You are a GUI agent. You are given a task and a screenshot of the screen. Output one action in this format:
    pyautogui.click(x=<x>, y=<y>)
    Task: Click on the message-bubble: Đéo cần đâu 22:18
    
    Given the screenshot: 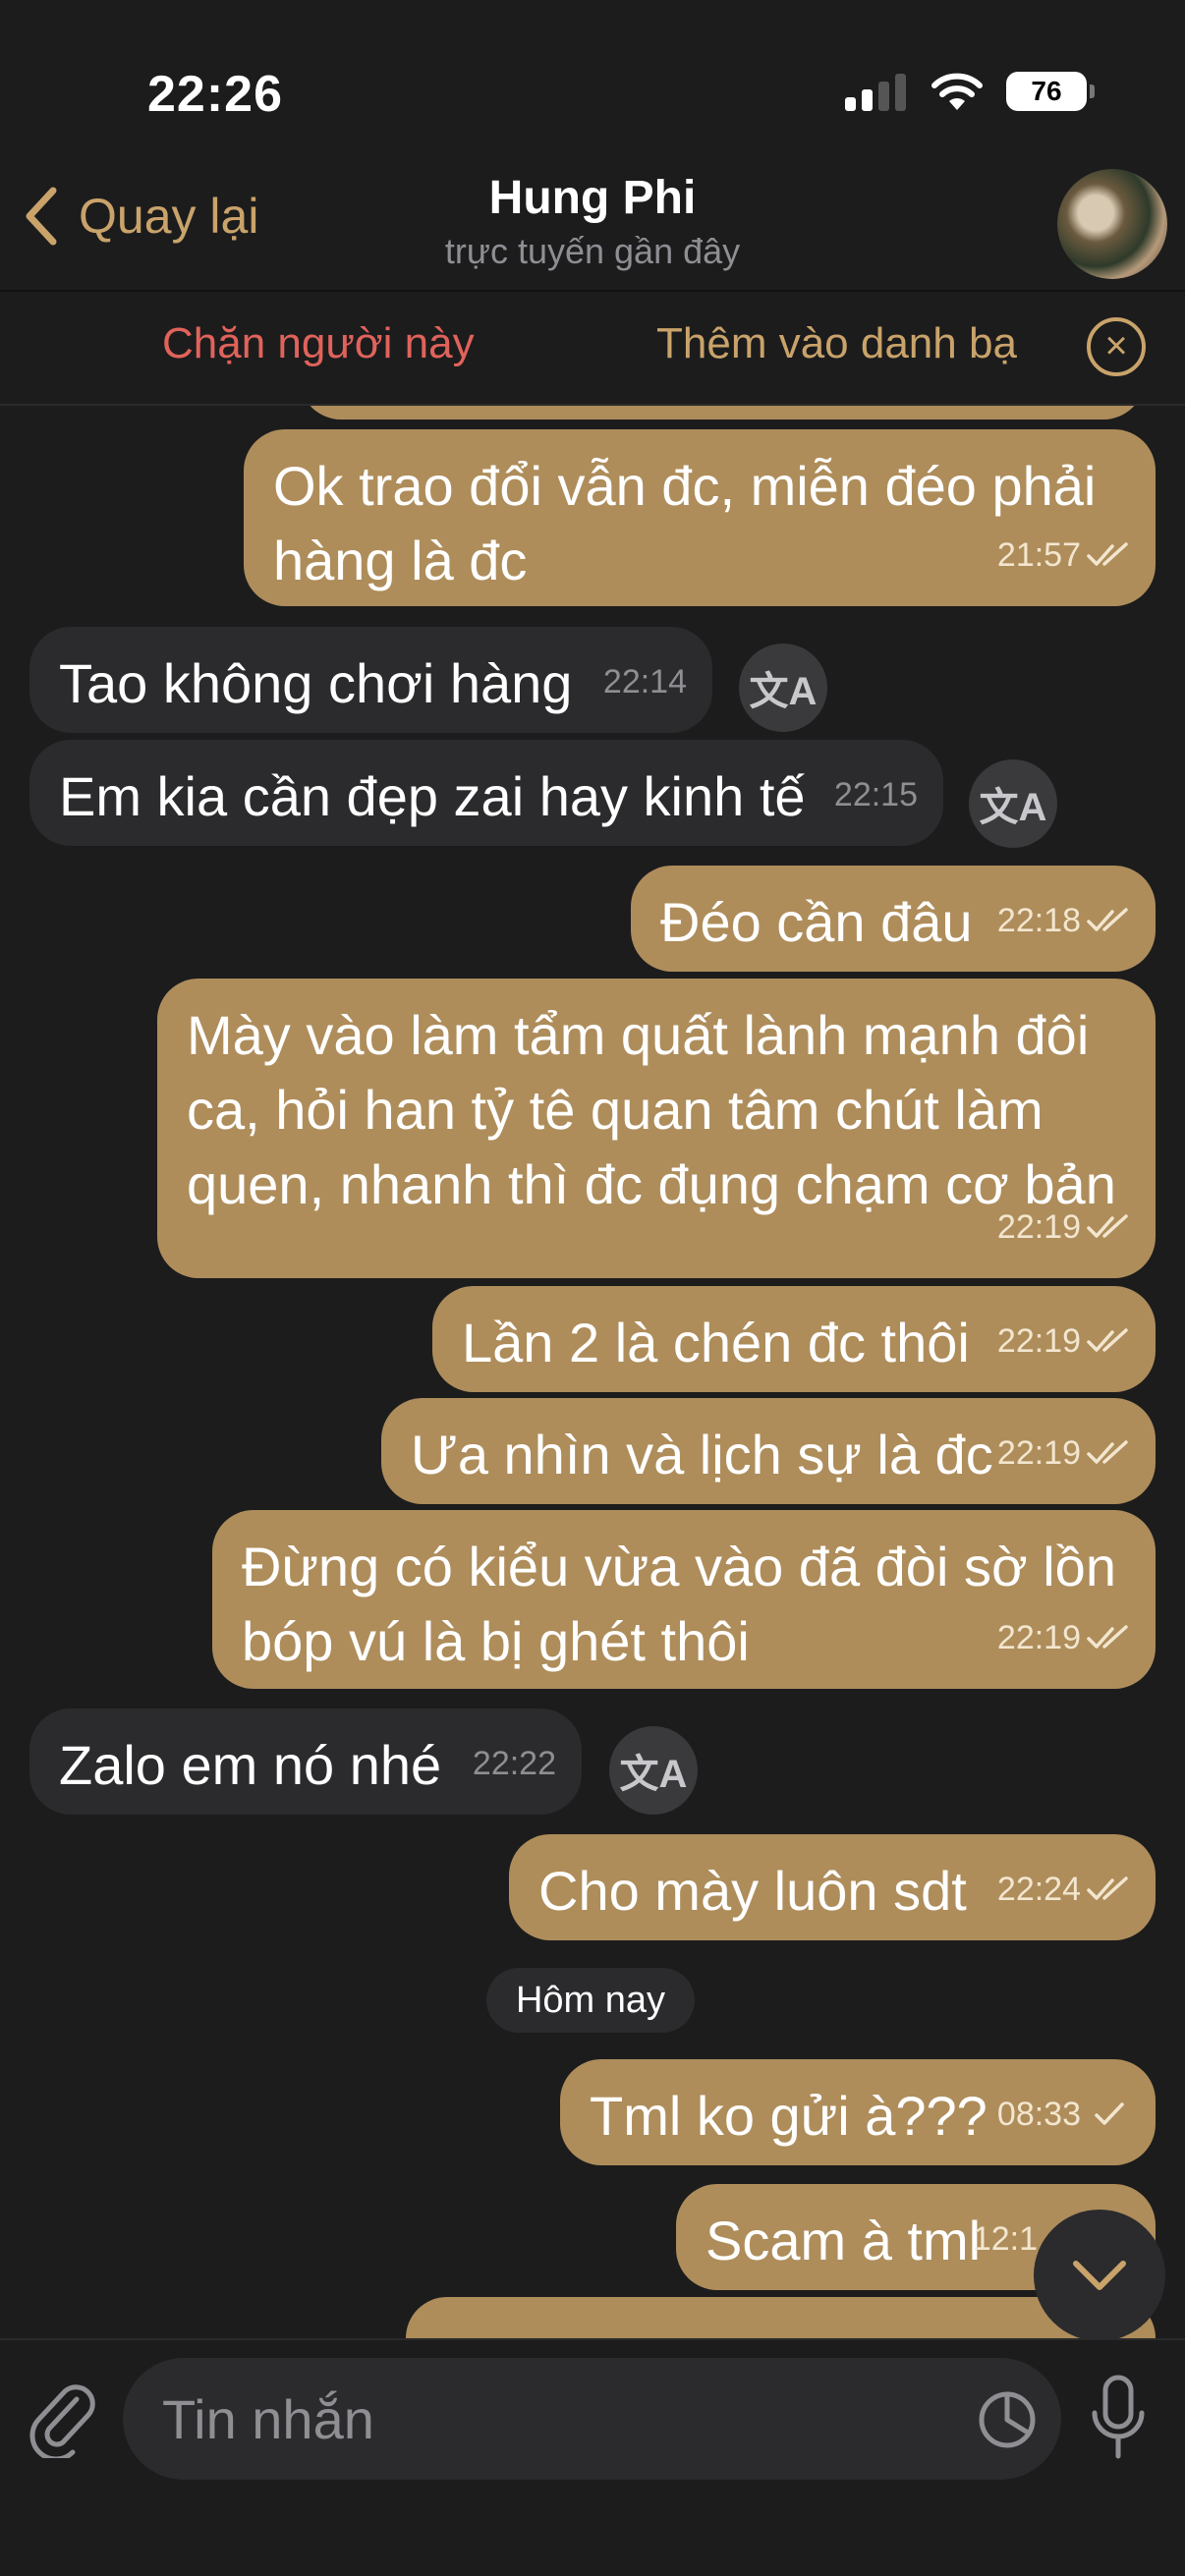 What is the action you would take?
    pyautogui.click(x=894, y=919)
    